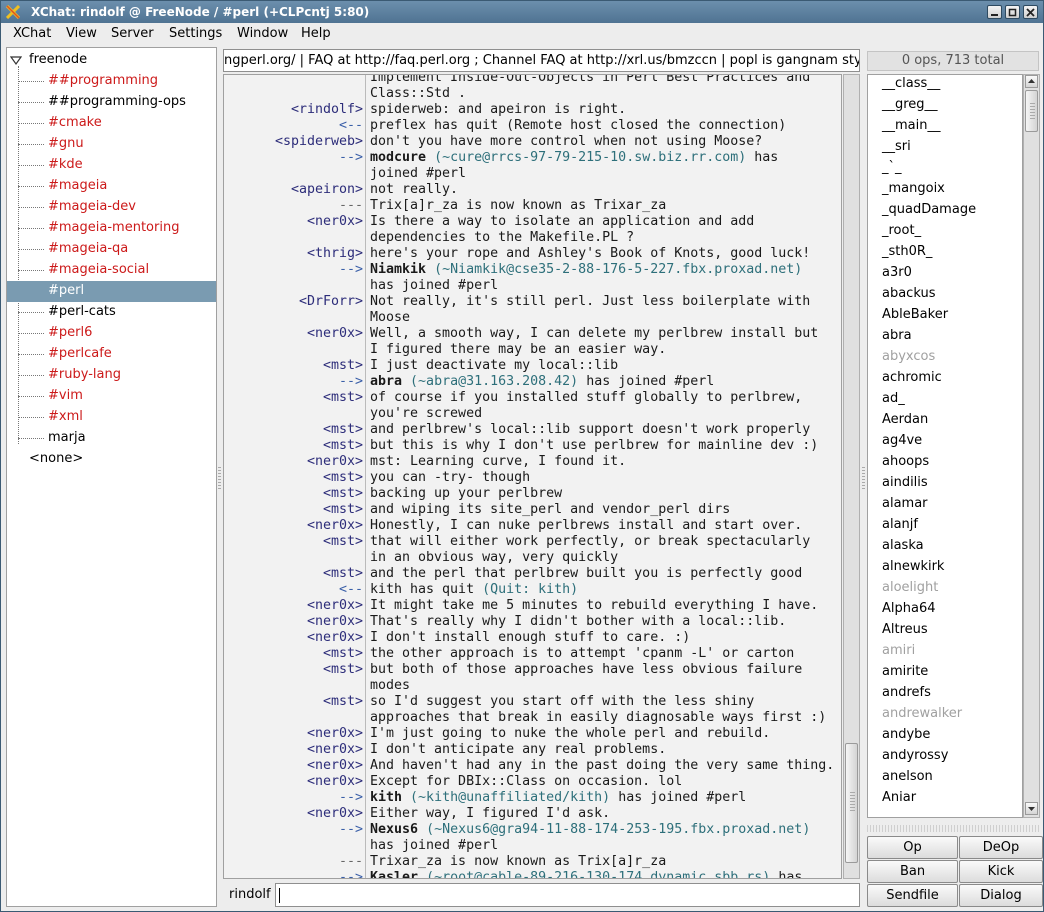 The width and height of the screenshot is (1044, 912). I want to click on tree-item-channel: ##programming, so click(111, 81).